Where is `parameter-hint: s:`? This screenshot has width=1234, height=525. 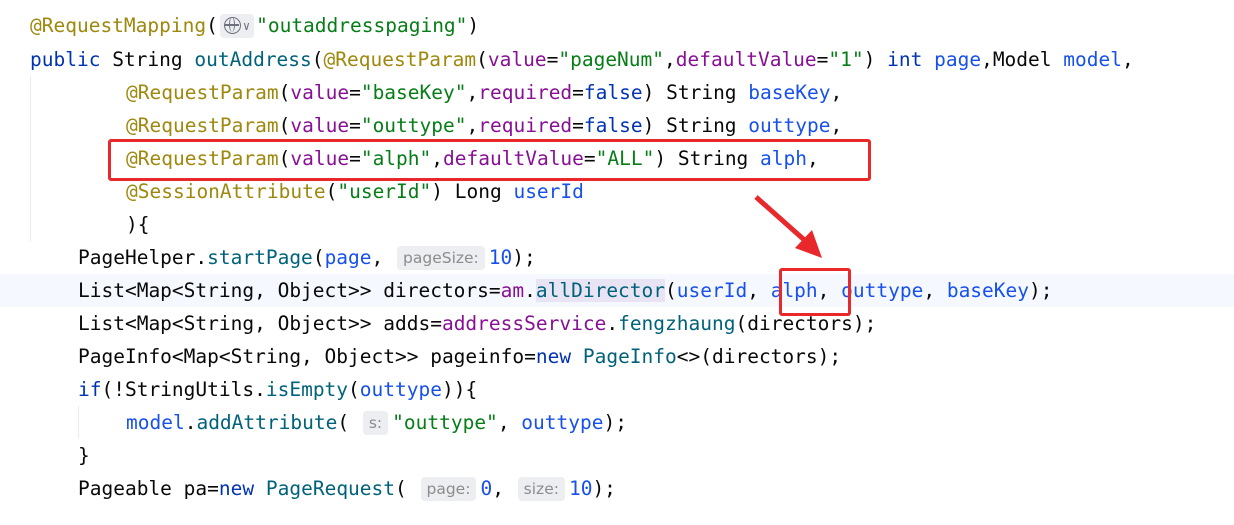 parameter-hint: s: is located at coordinates (375, 423).